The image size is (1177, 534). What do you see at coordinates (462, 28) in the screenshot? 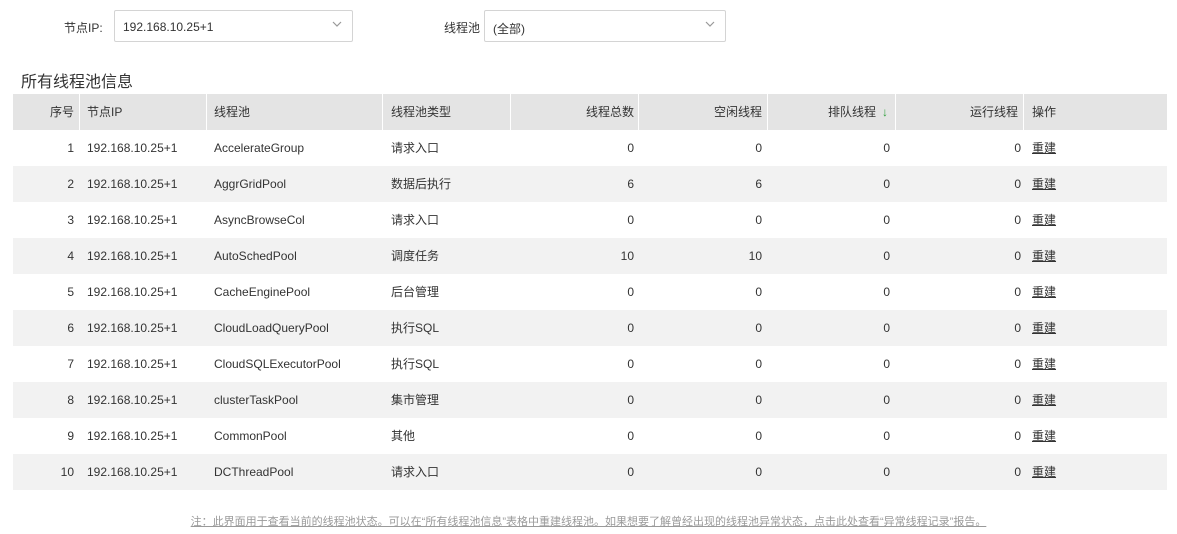
I see `thread-pool-label: 线程池` at bounding box center [462, 28].